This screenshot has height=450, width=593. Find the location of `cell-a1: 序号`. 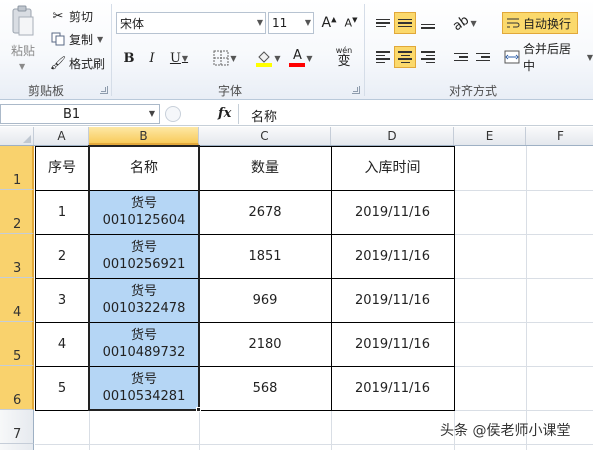

cell-a1: 序号 is located at coordinates (62, 168).